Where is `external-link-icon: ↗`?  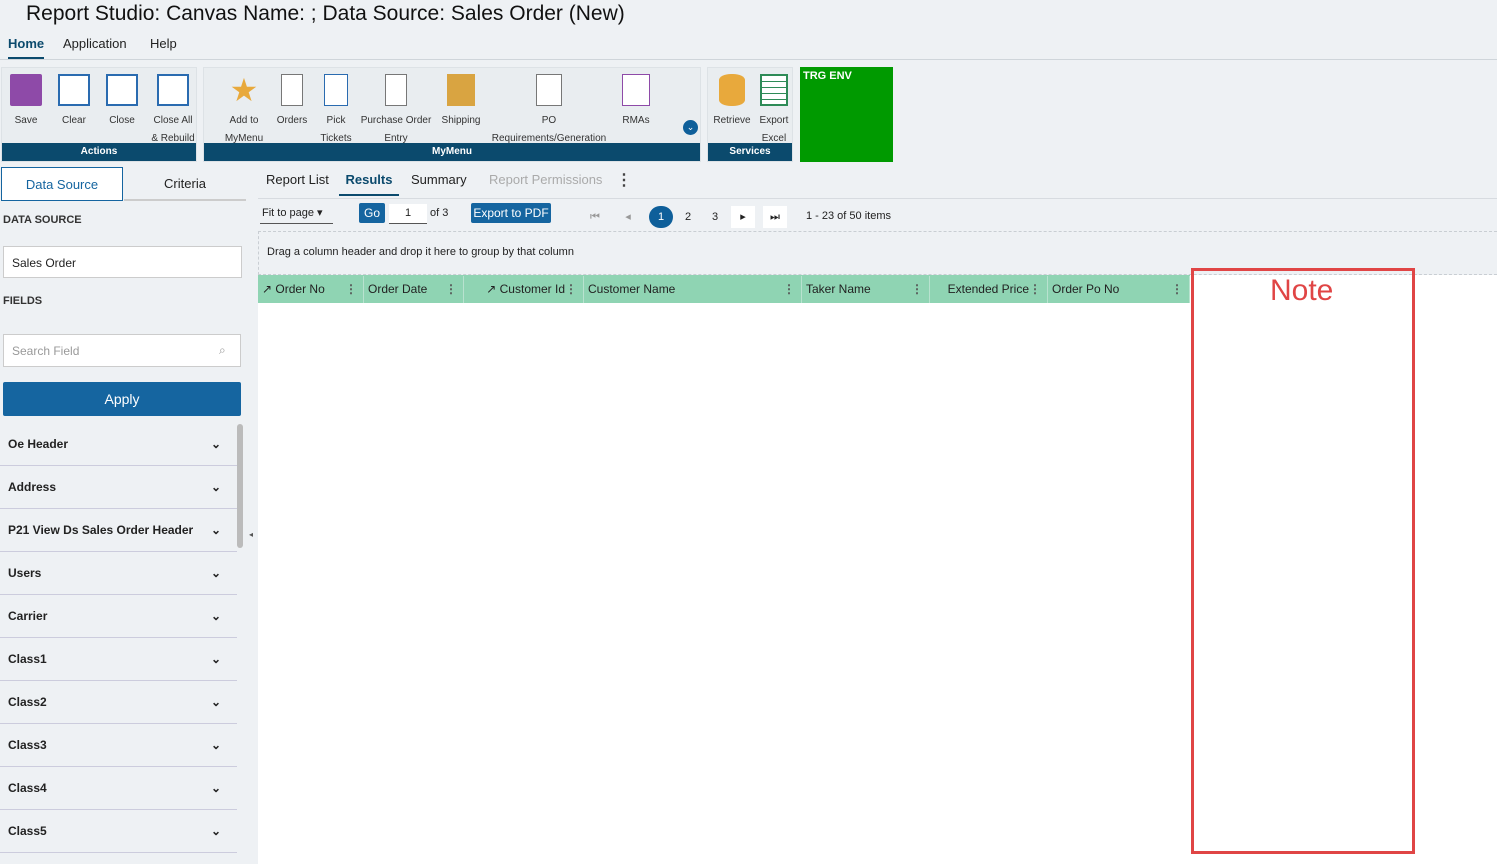
external-link-icon: ↗ is located at coordinates (491, 289).